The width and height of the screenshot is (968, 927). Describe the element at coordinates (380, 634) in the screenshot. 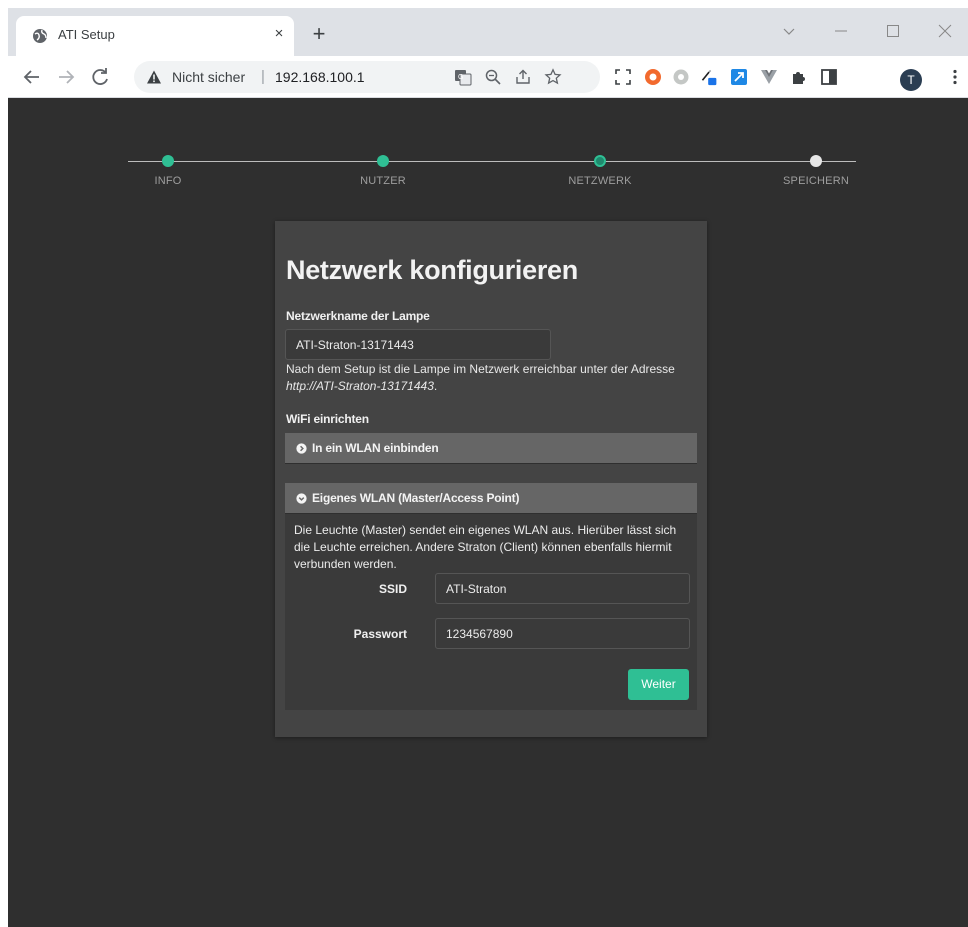

I see `password-label: Passwort` at that location.